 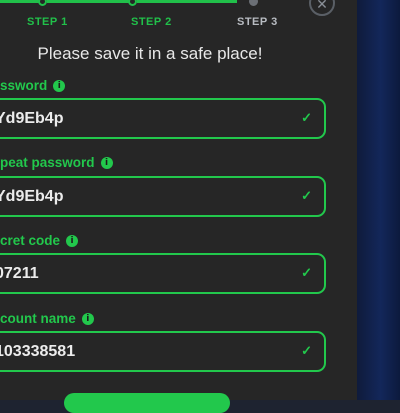 What do you see at coordinates (146, 196) in the screenshot?
I see `repeat-password-input` at bounding box center [146, 196].